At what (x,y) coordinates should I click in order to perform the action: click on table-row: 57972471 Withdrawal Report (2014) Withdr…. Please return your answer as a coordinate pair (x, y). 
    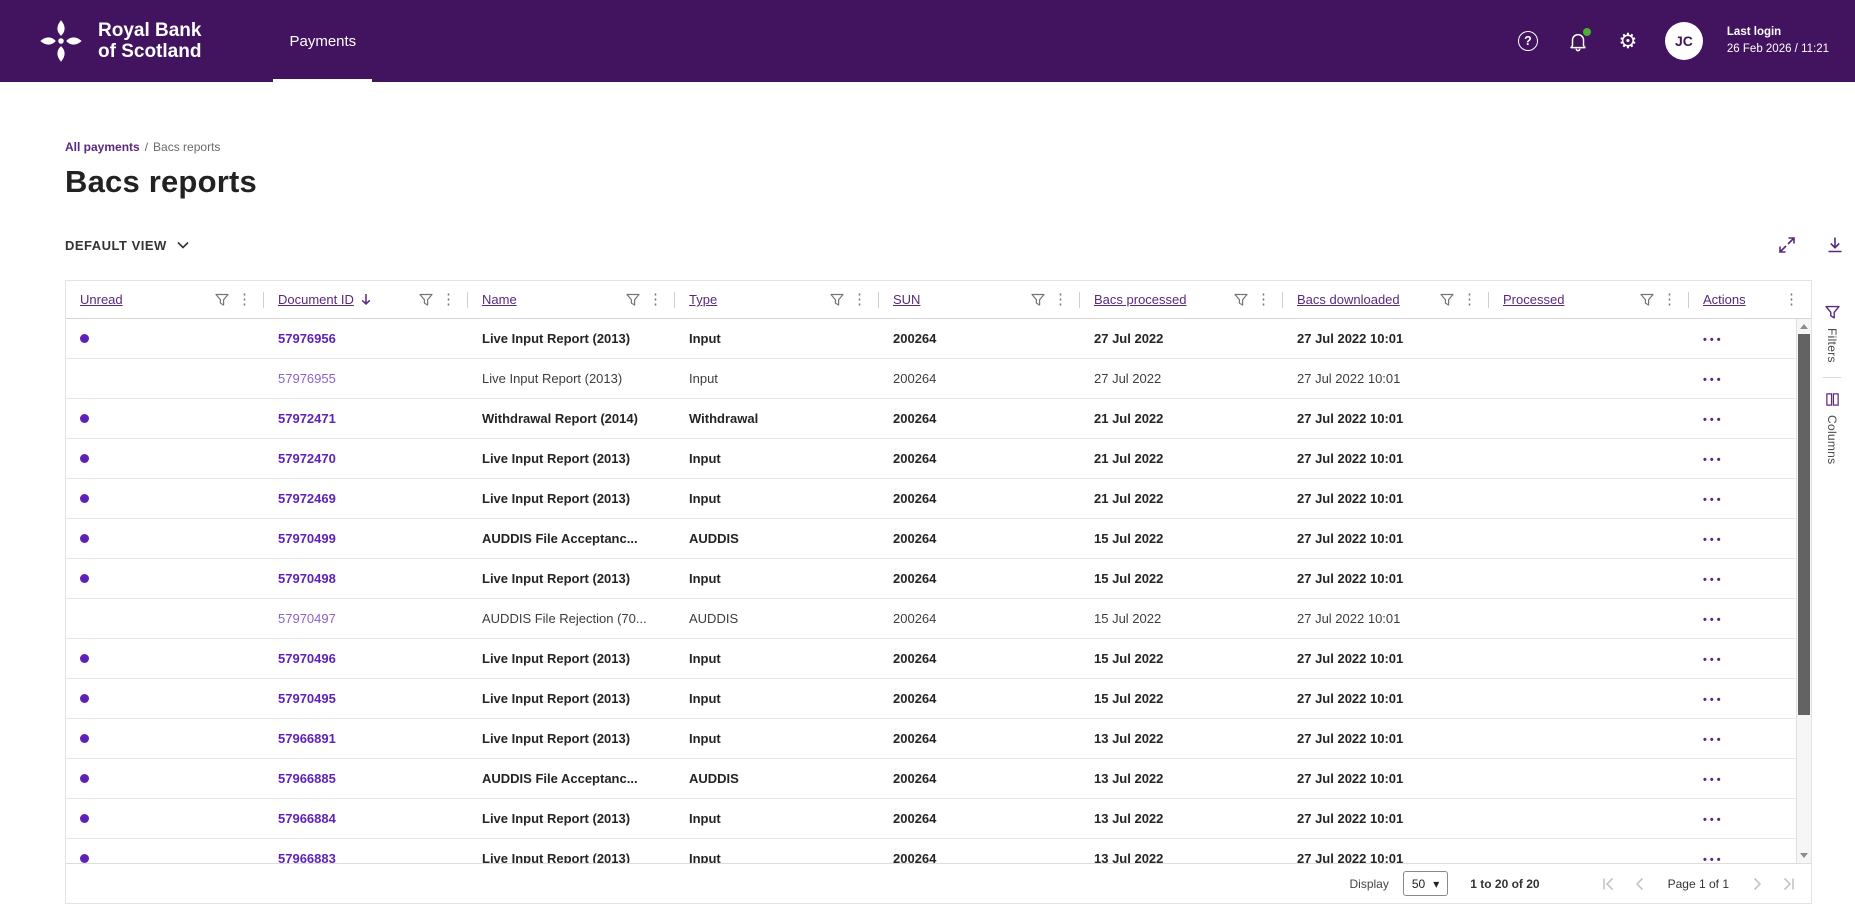
    Looking at the image, I should click on (931, 419).